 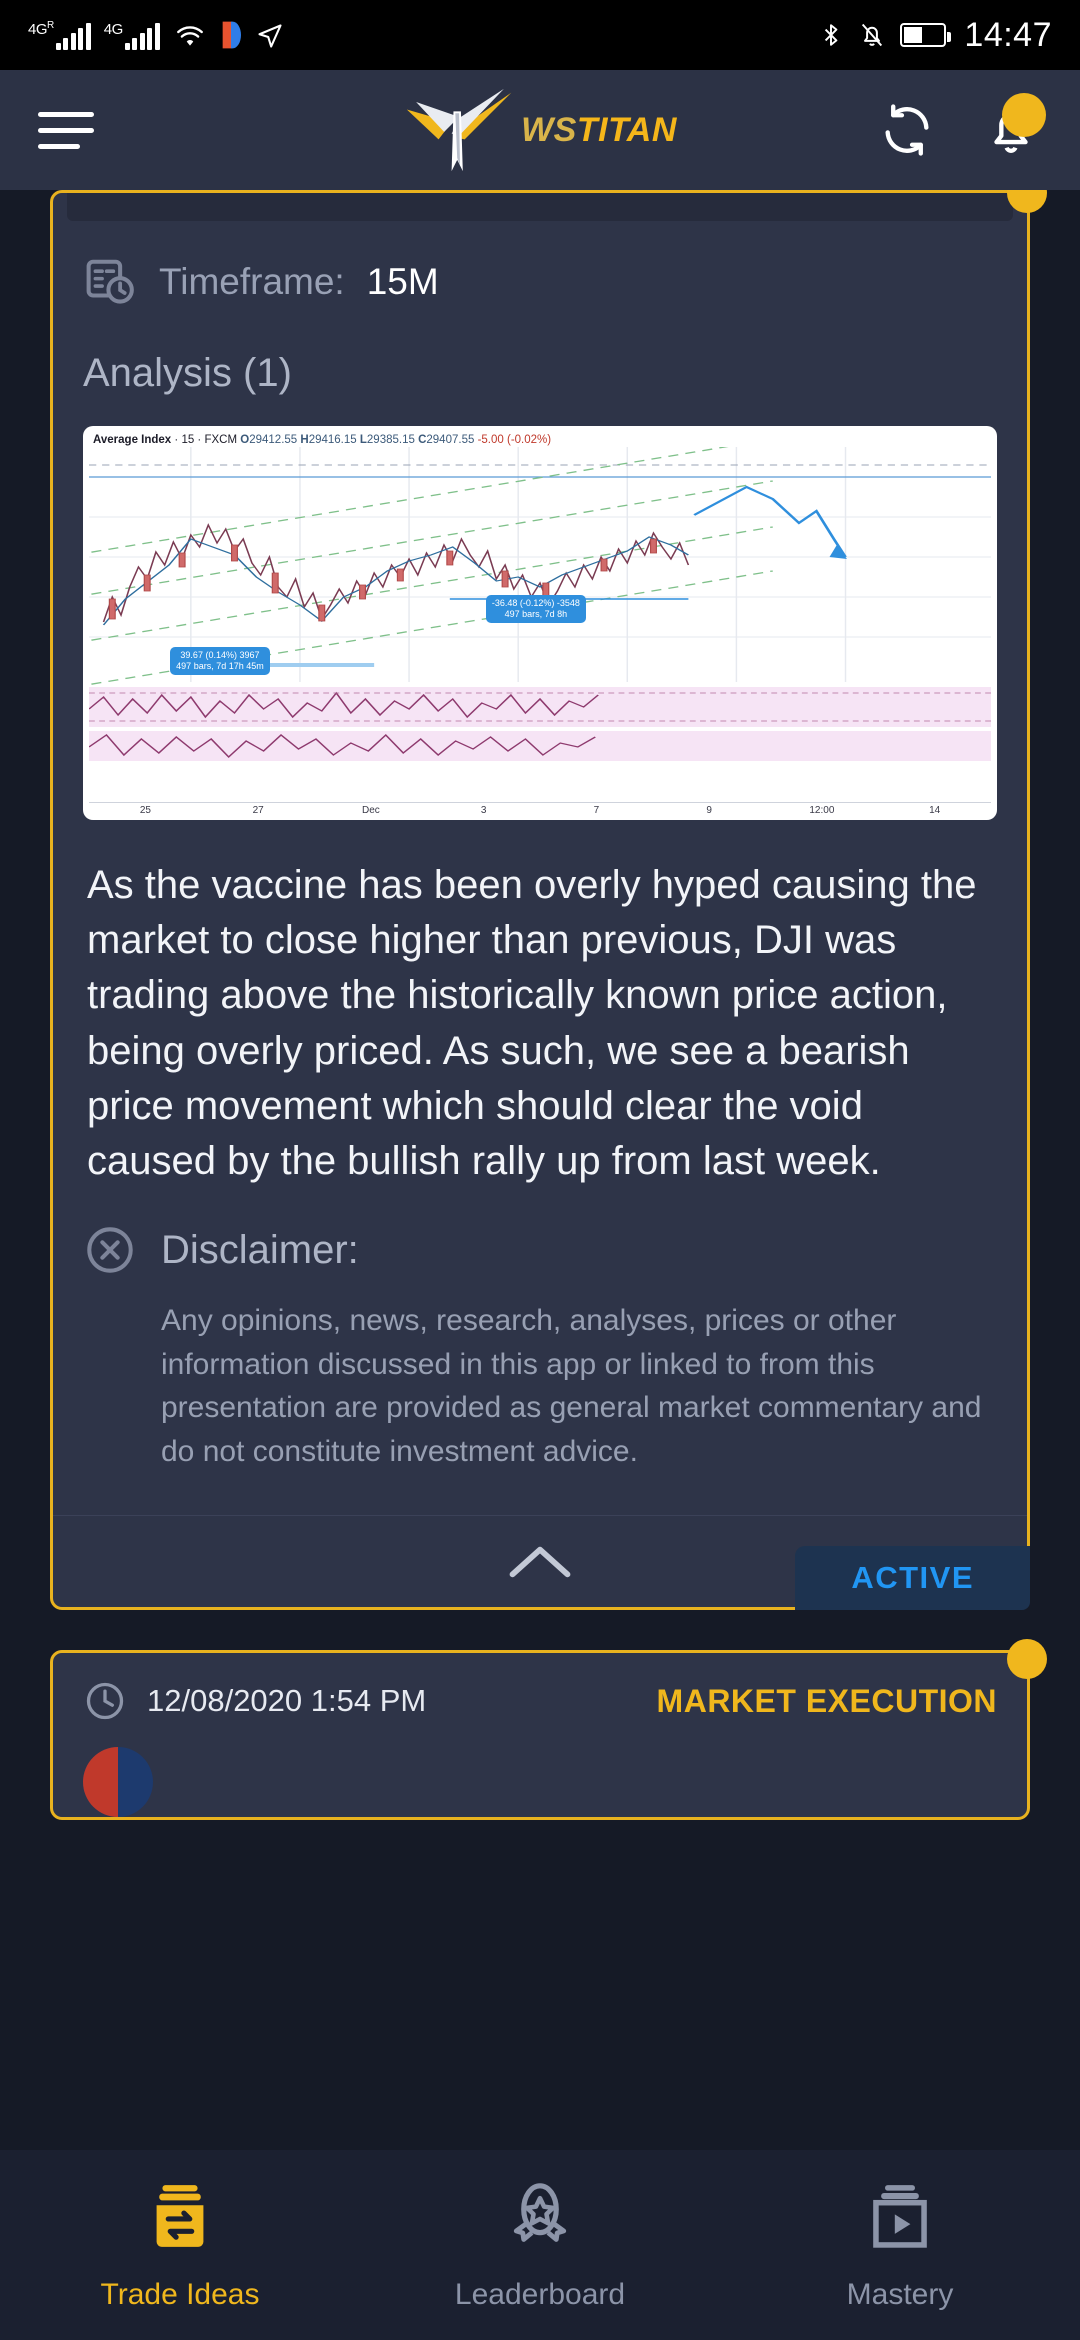 I want to click on app-header: WSTITAN, so click(x=540, y=130).